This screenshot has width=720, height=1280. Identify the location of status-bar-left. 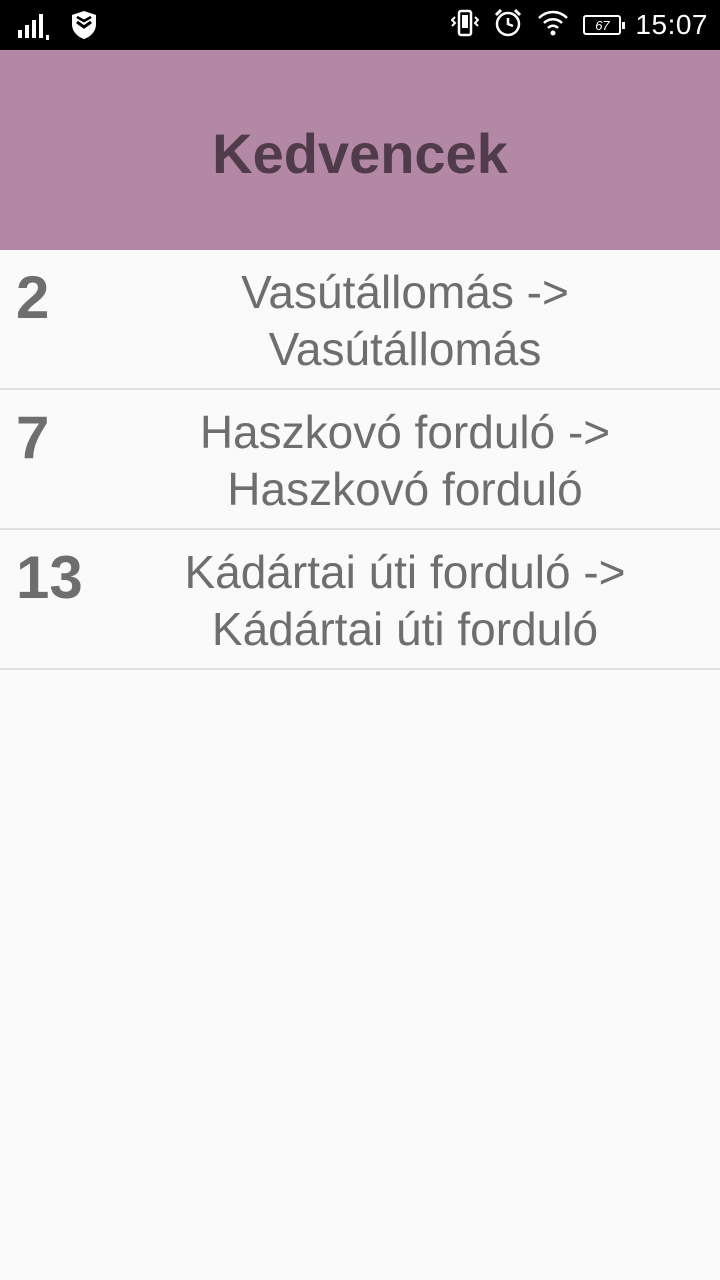
(58, 27).